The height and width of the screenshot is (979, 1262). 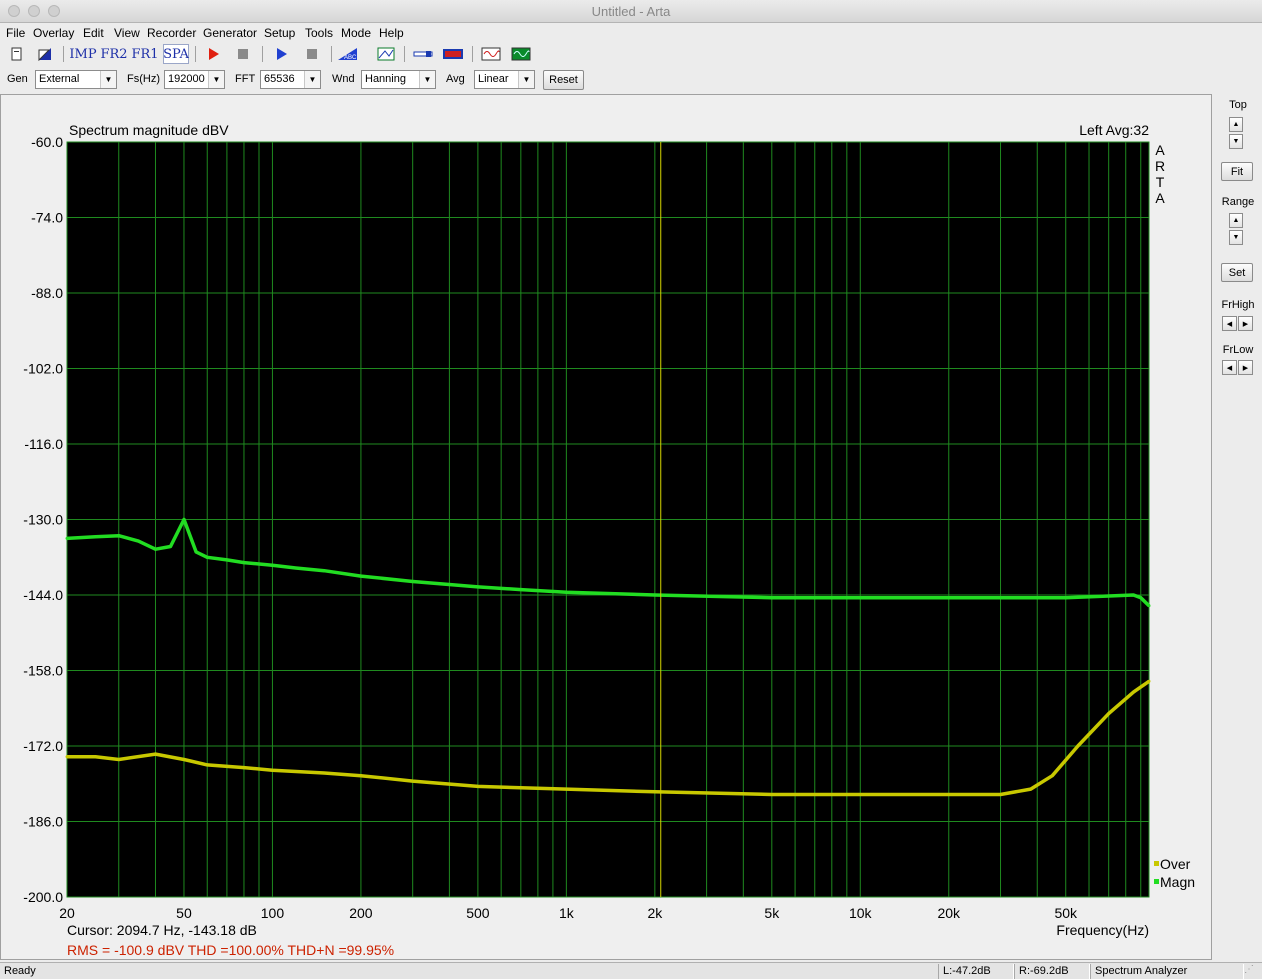 I want to click on y-tick-label: -186.0, so click(x=43, y=822).